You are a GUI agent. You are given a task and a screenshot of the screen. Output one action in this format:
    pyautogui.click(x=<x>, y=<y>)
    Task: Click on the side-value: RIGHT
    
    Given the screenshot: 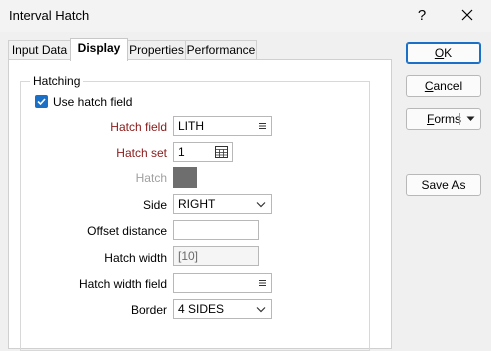 What is the action you would take?
    pyautogui.click(x=197, y=204)
    